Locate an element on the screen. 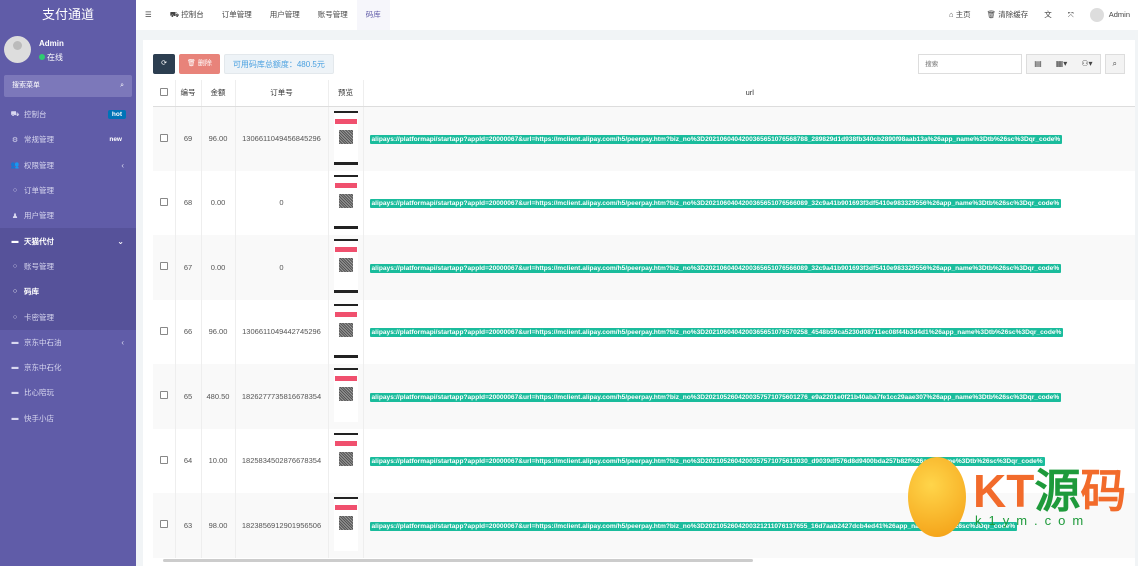 This screenshot has height=566, width=1138. trash-icon: 🗑 is located at coordinates (991, 14).